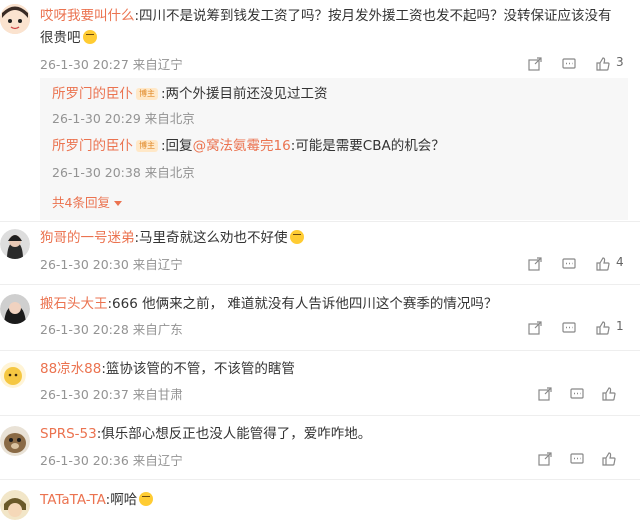  I want to click on comment-text: :篮协该管的不管，不该管的瞎管, so click(198, 369).